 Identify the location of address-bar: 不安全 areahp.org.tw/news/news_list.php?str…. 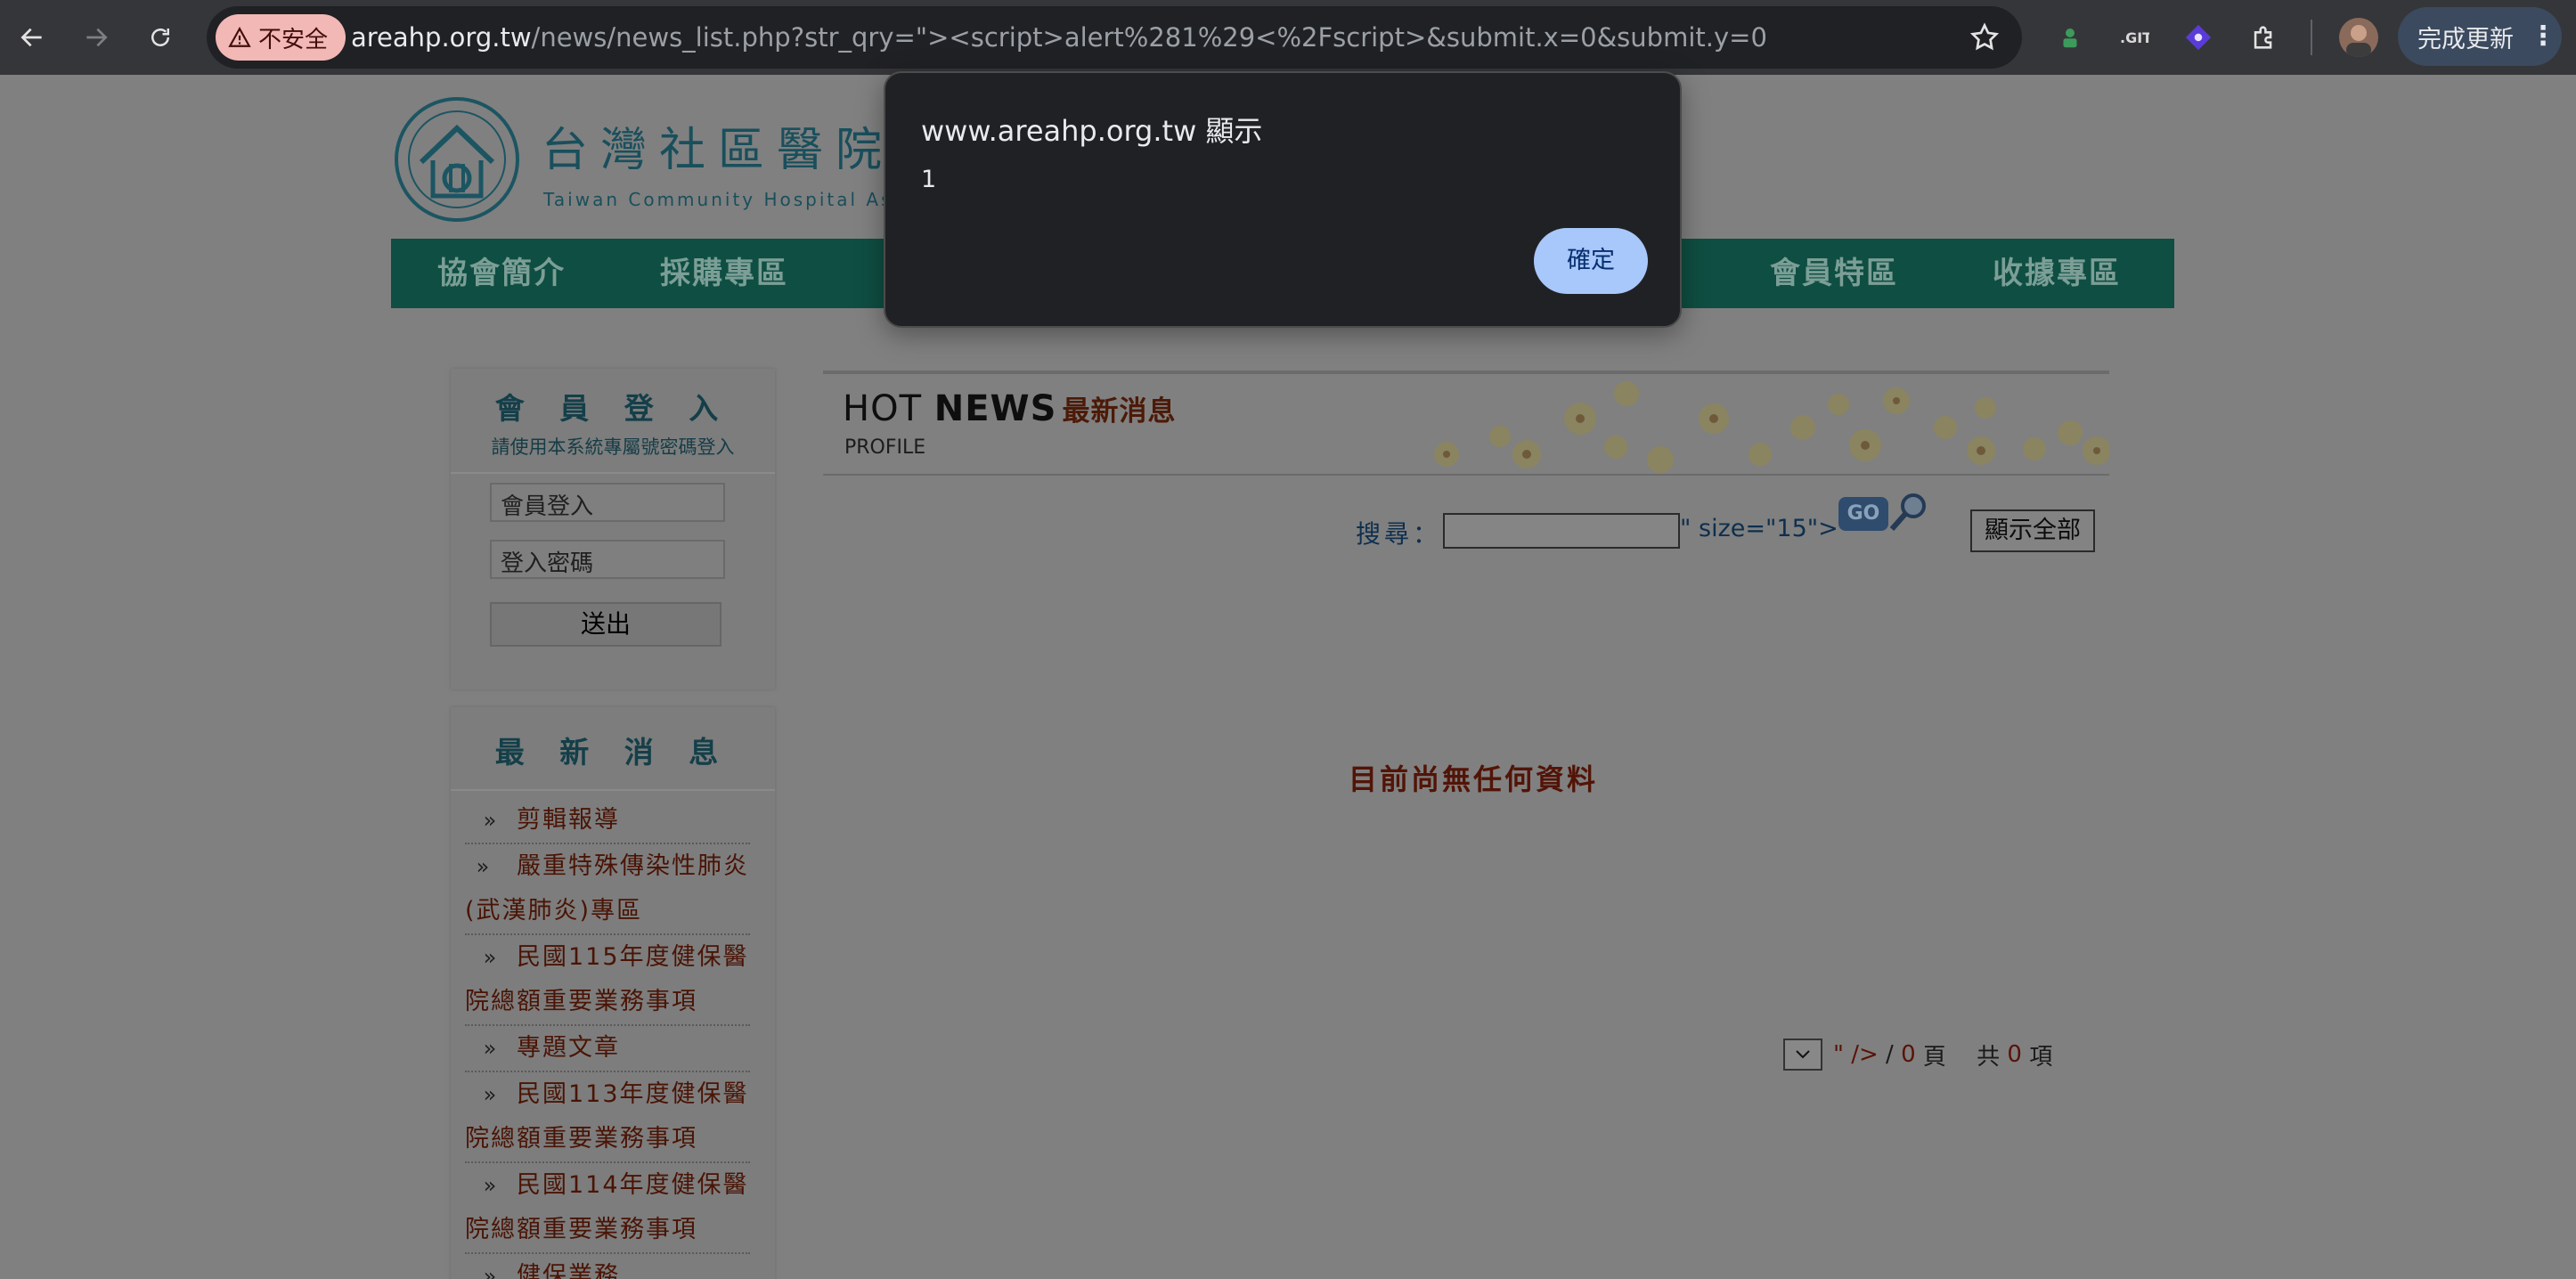
(1114, 37).